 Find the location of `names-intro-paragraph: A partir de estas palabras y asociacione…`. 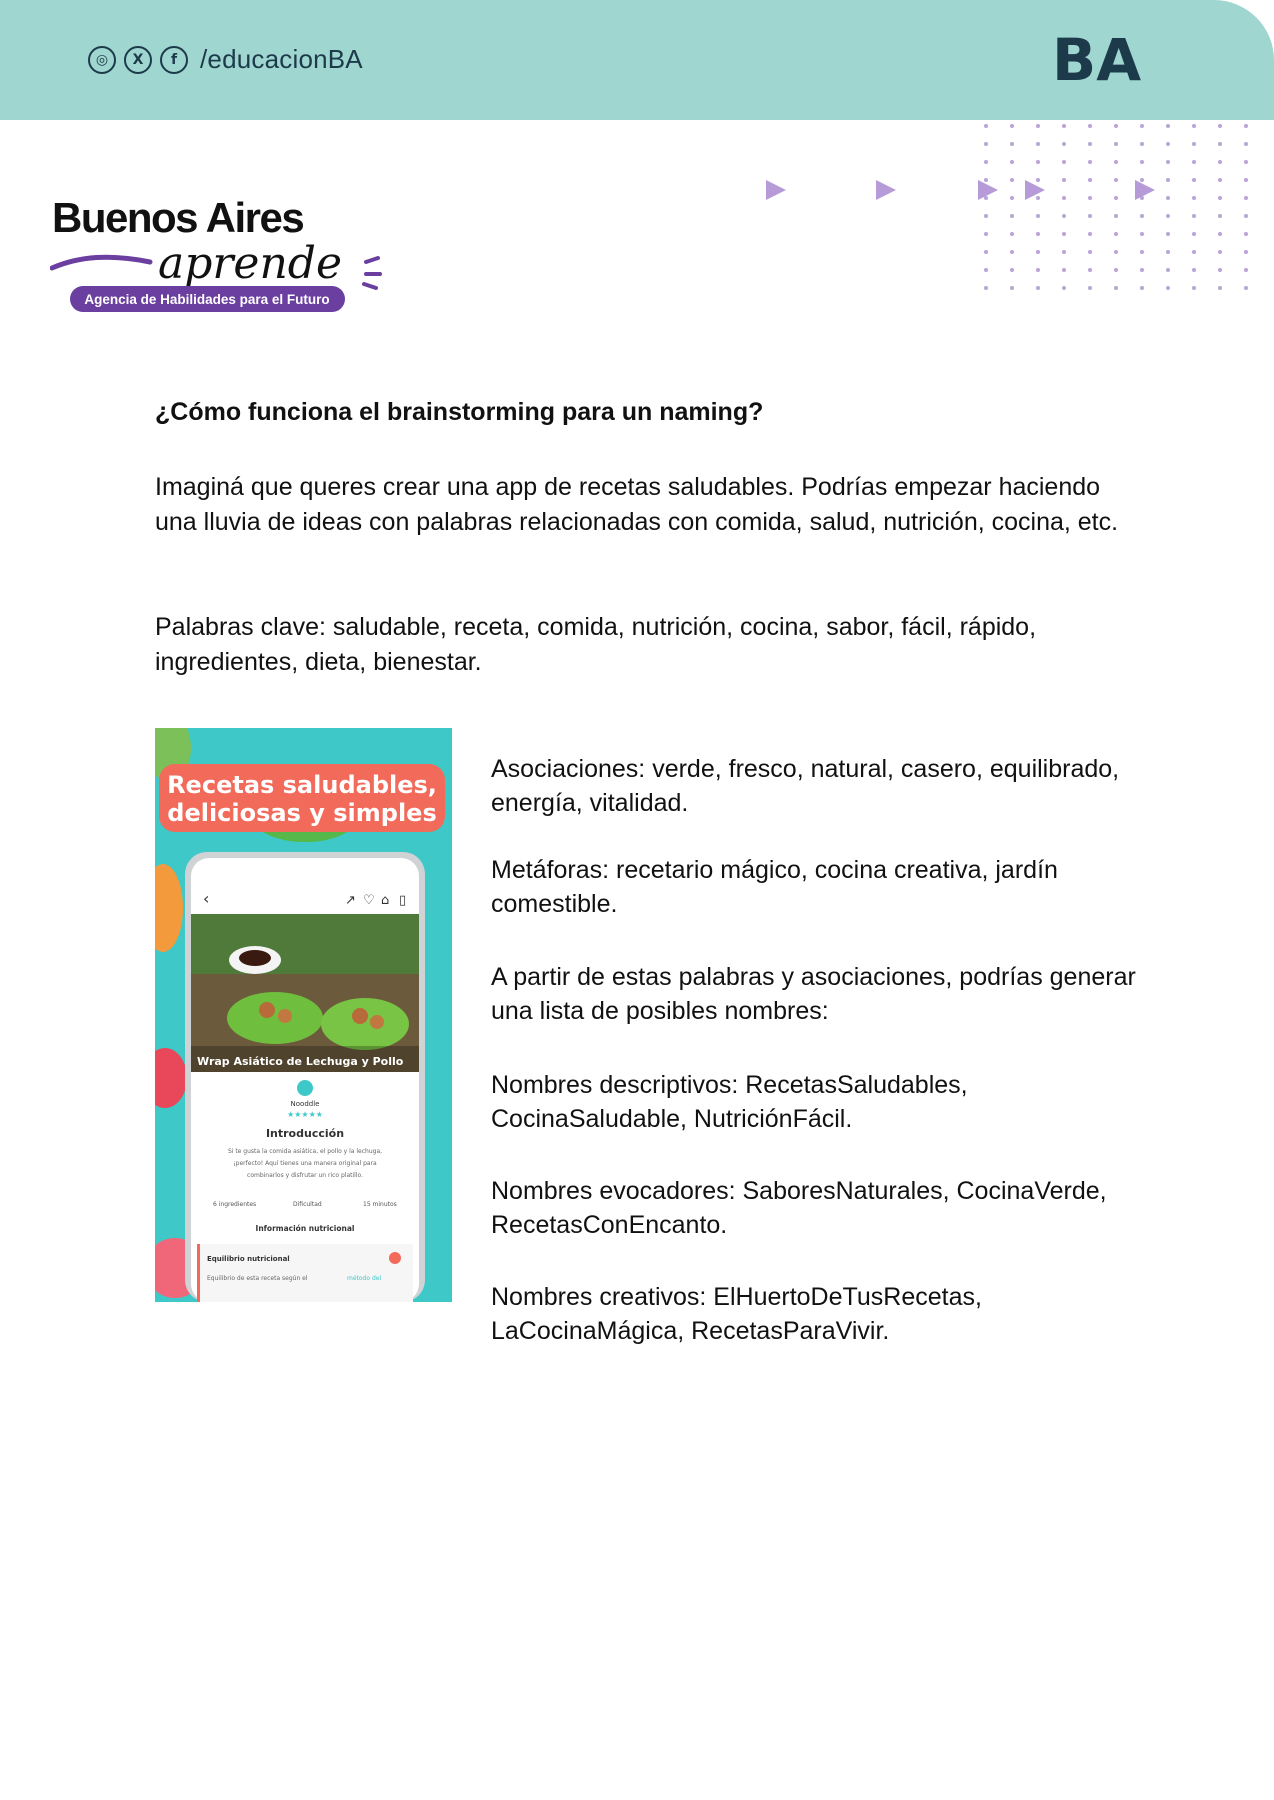

names-intro-paragraph: A partir de estas palabras y asociacione… is located at coordinates (813, 994).